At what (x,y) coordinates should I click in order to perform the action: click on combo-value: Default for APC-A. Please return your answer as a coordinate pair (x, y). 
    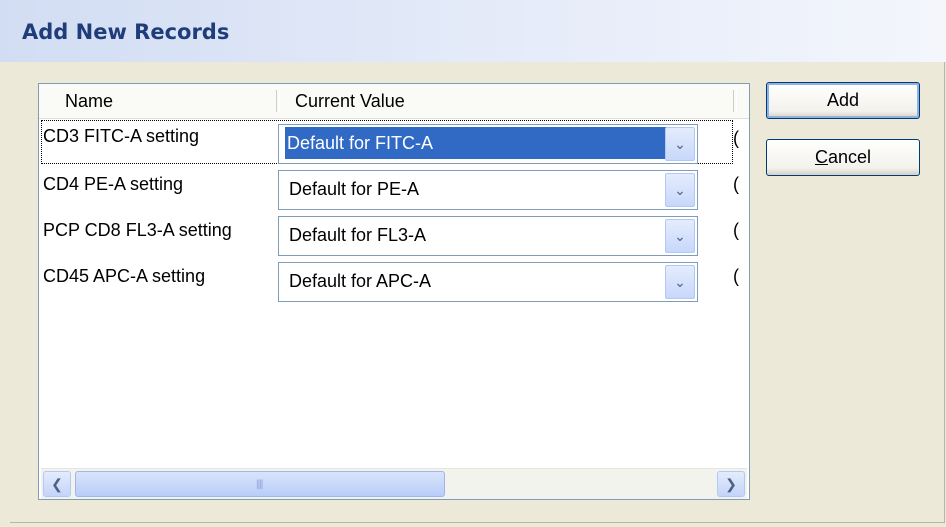
    Looking at the image, I should click on (360, 281).